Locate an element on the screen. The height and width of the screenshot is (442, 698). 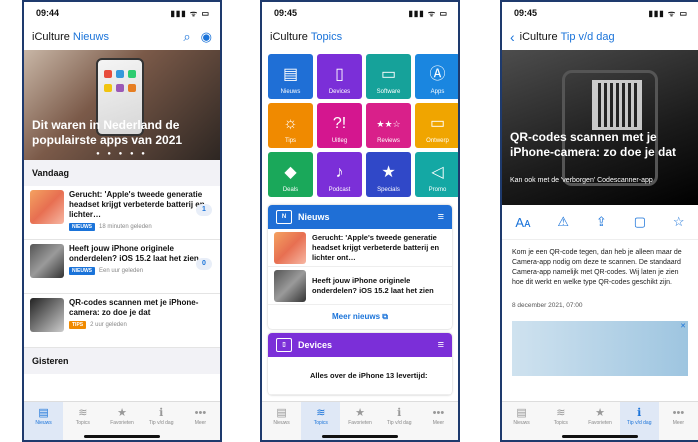
card-news-item: Alles over de iPhone 13 levertijd: is located at coordinates (360, 376).